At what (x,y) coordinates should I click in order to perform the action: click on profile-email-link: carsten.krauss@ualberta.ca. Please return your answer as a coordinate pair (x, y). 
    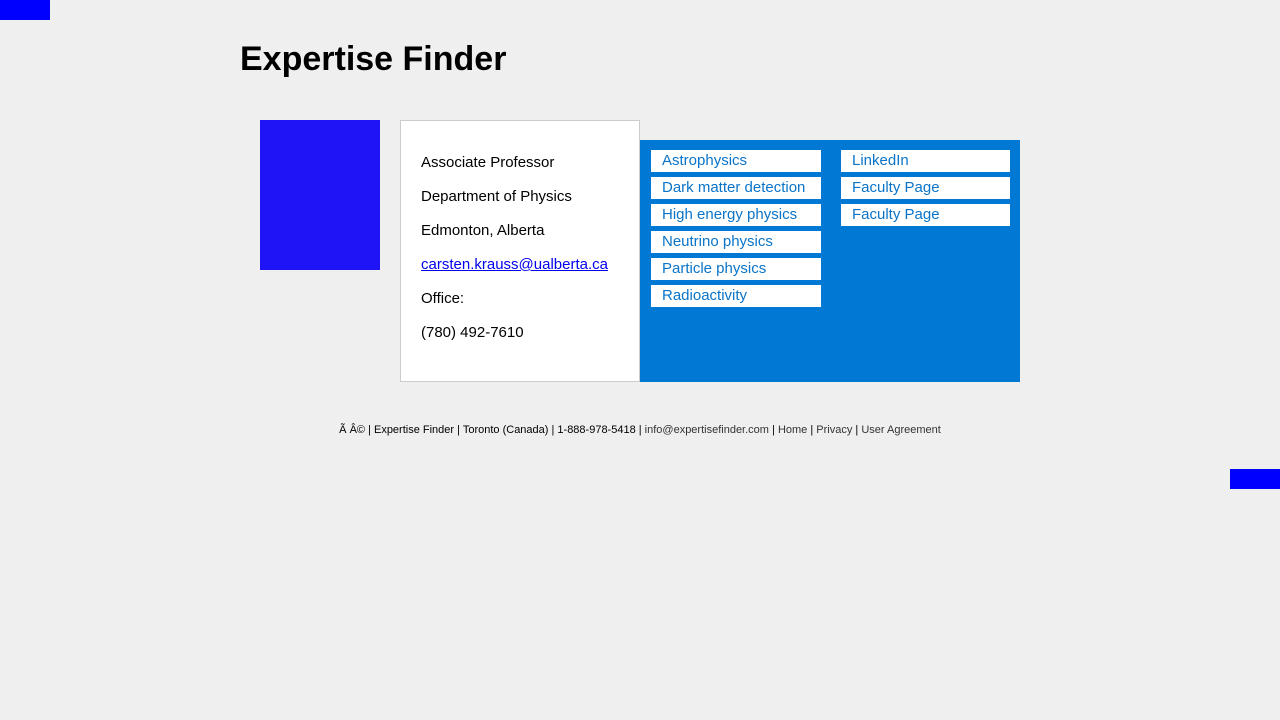
    Looking at the image, I should click on (514, 264).